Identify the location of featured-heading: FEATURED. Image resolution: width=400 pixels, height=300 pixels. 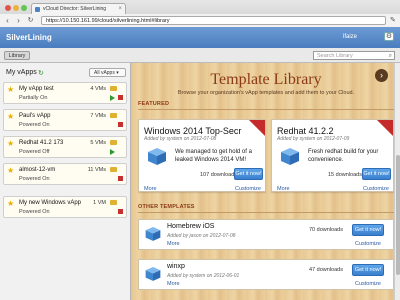
(154, 104).